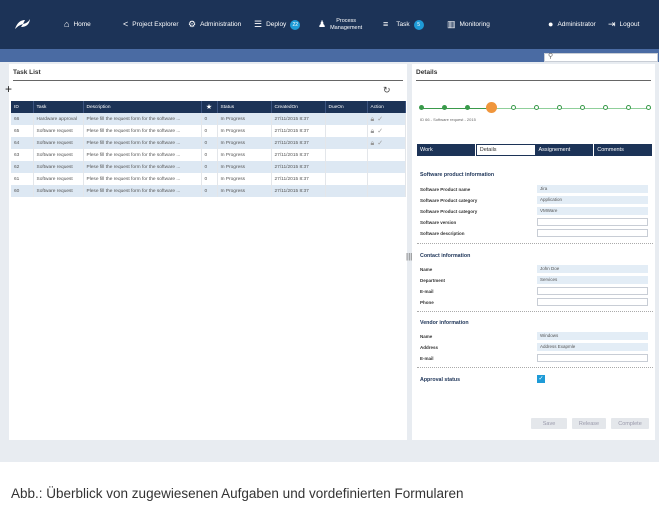 This screenshot has width=659, height=515. Describe the element at coordinates (244, 107) in the screenshot. I see `column-header: Status` at that location.